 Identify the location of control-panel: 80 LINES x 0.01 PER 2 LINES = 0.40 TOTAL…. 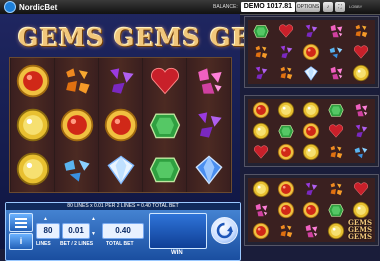
(123, 231).